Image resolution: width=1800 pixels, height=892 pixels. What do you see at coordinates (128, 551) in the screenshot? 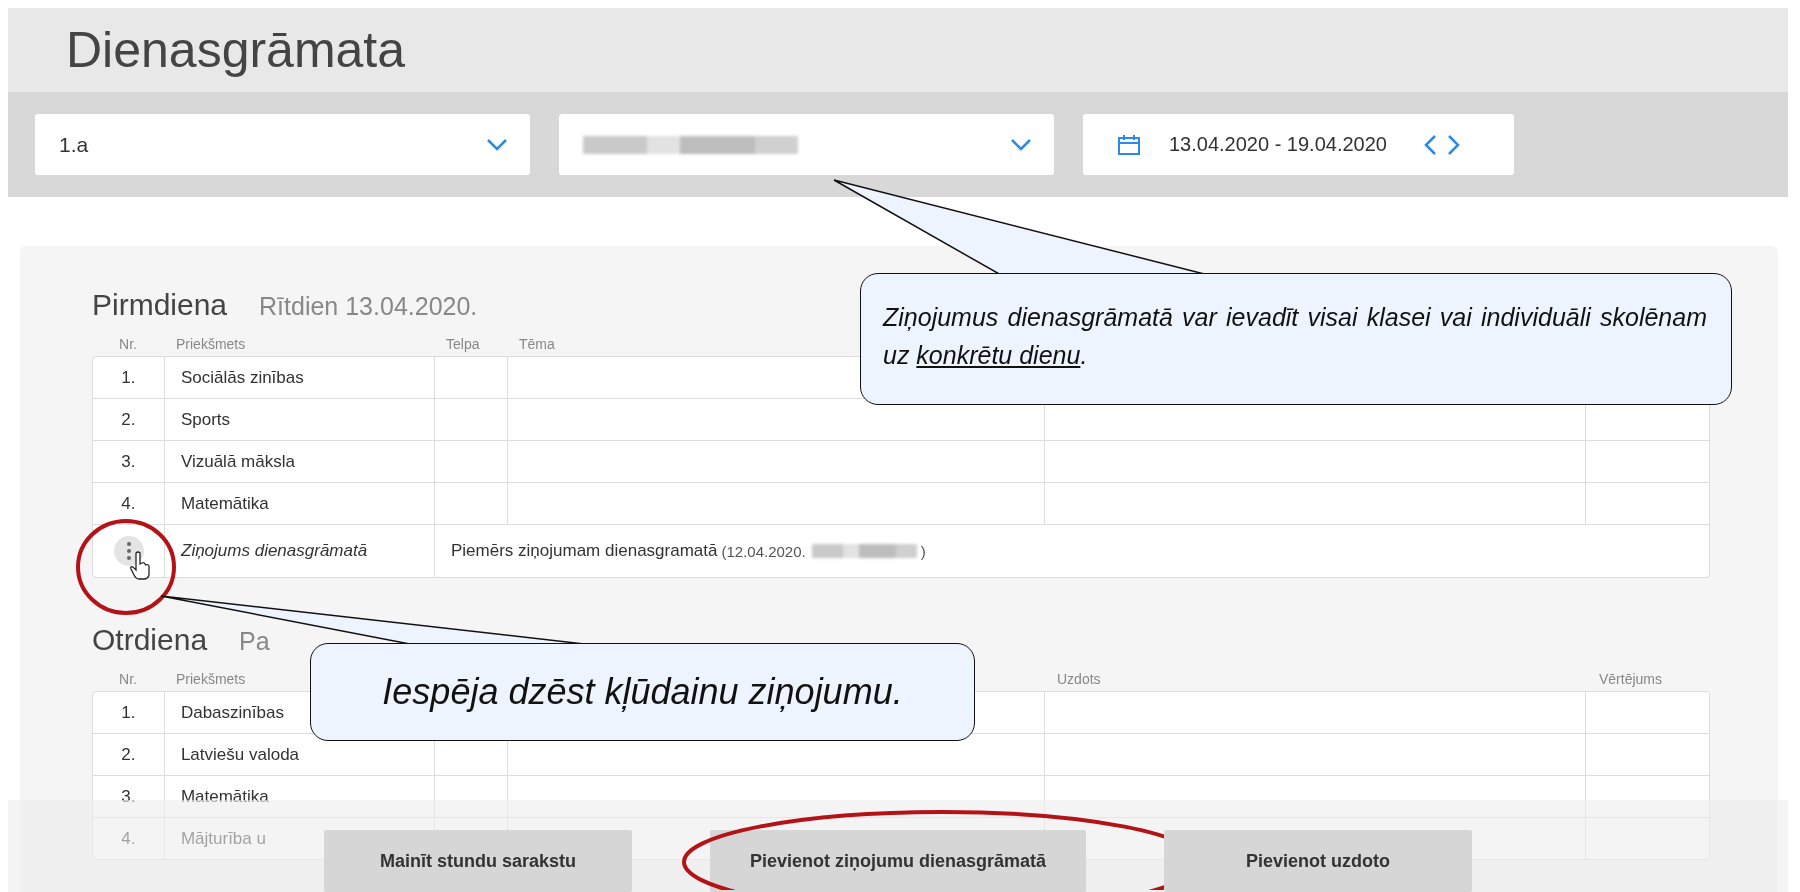
I see `more-options-icon` at bounding box center [128, 551].